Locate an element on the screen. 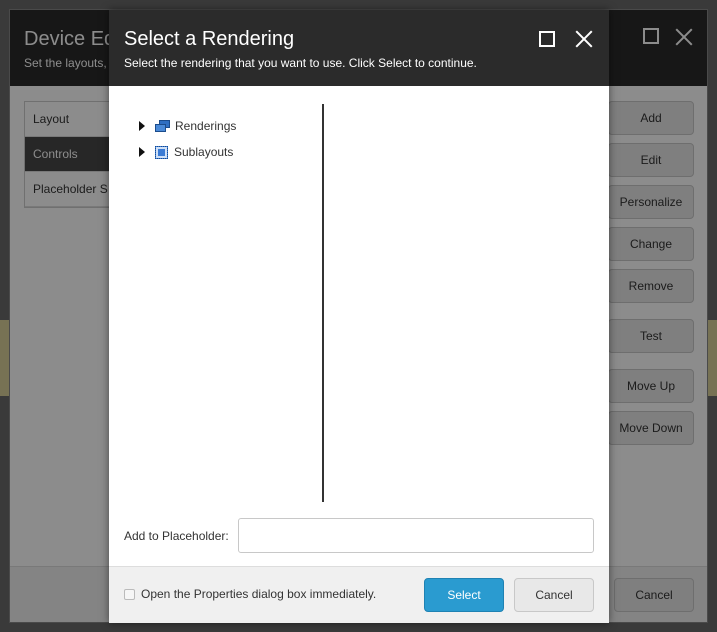 The height and width of the screenshot is (632, 717). cancel-button: Cancel is located at coordinates (554, 595).